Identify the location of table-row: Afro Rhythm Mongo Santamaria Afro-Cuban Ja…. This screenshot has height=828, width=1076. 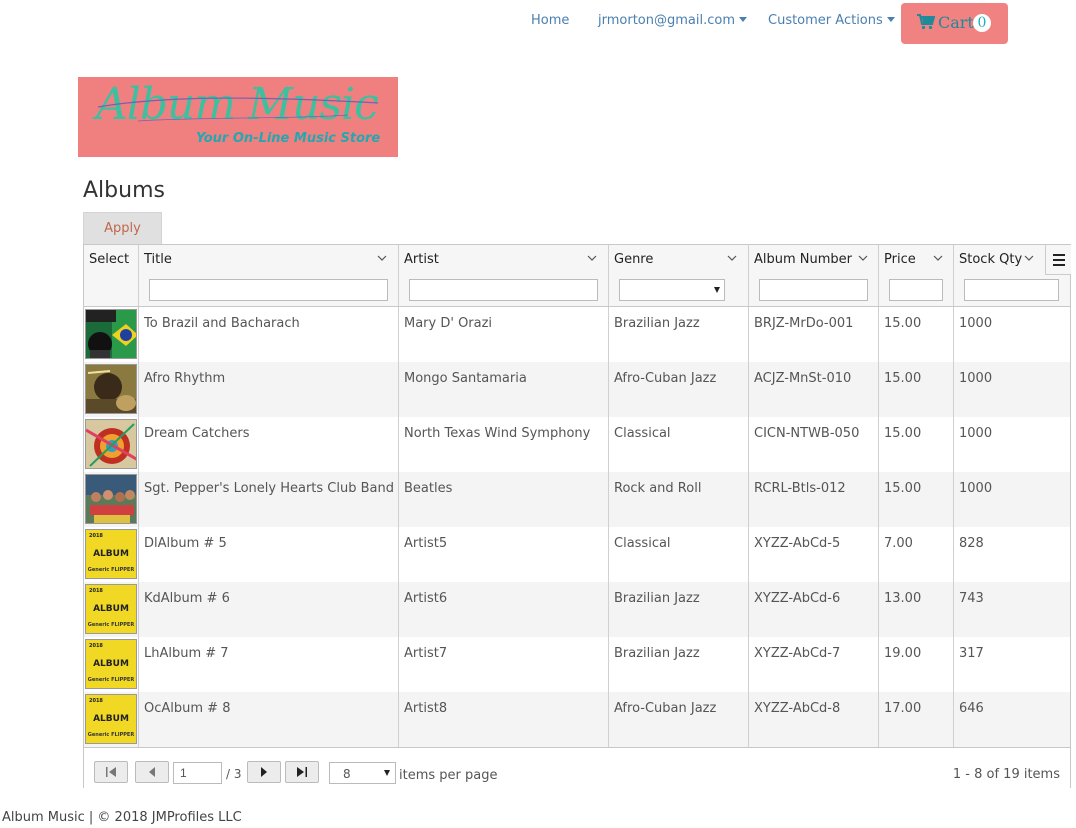
(577, 389).